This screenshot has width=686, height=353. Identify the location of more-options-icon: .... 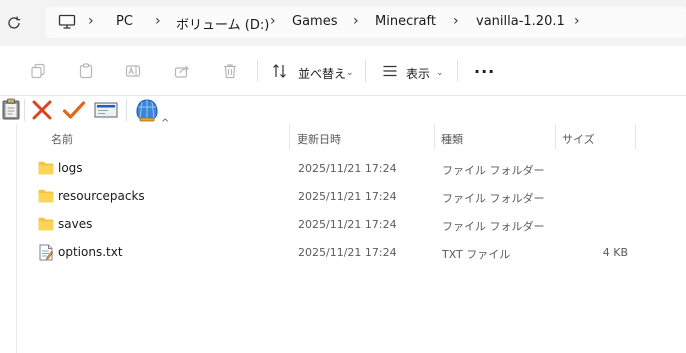
(484, 67).